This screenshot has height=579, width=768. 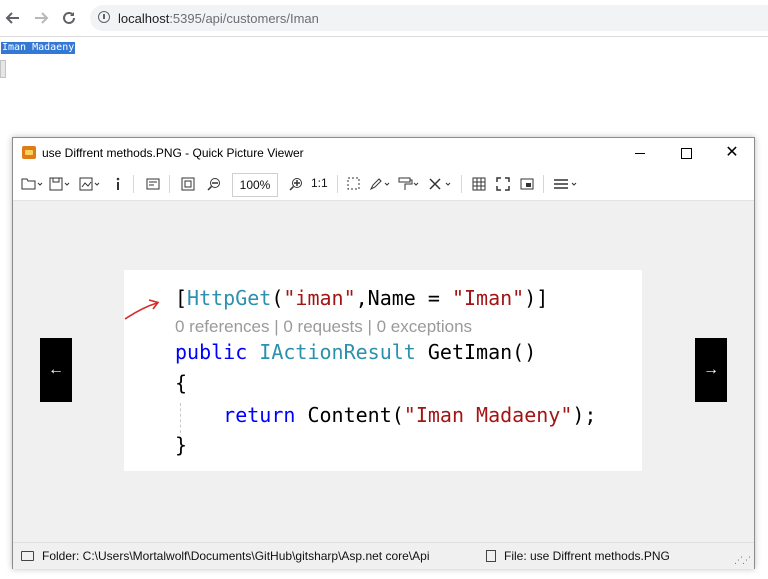 I want to click on close-icon: ✕, so click(x=732, y=152).